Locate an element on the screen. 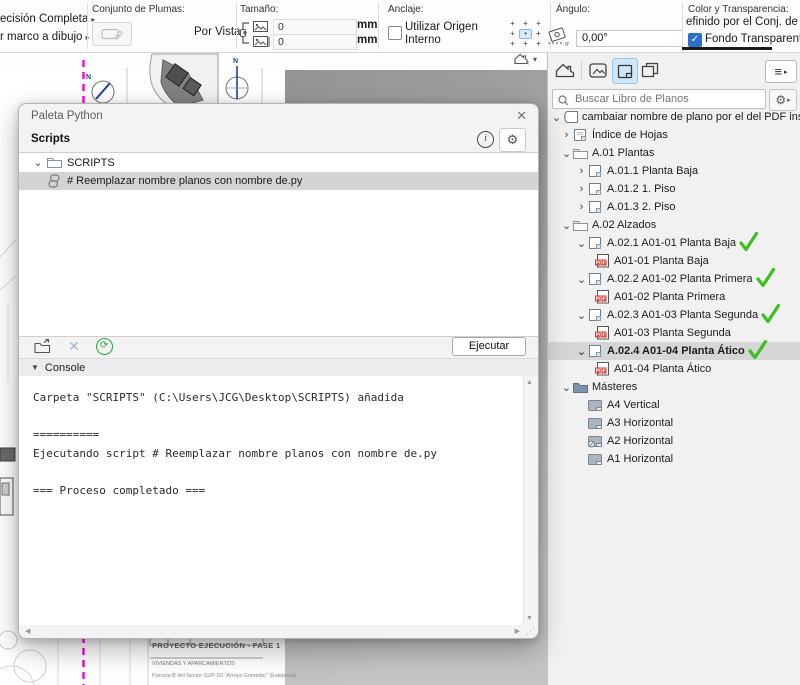  nav-tree-row: ⌄ A.02.1 A01-01 Planta Baja is located at coordinates (674, 241).